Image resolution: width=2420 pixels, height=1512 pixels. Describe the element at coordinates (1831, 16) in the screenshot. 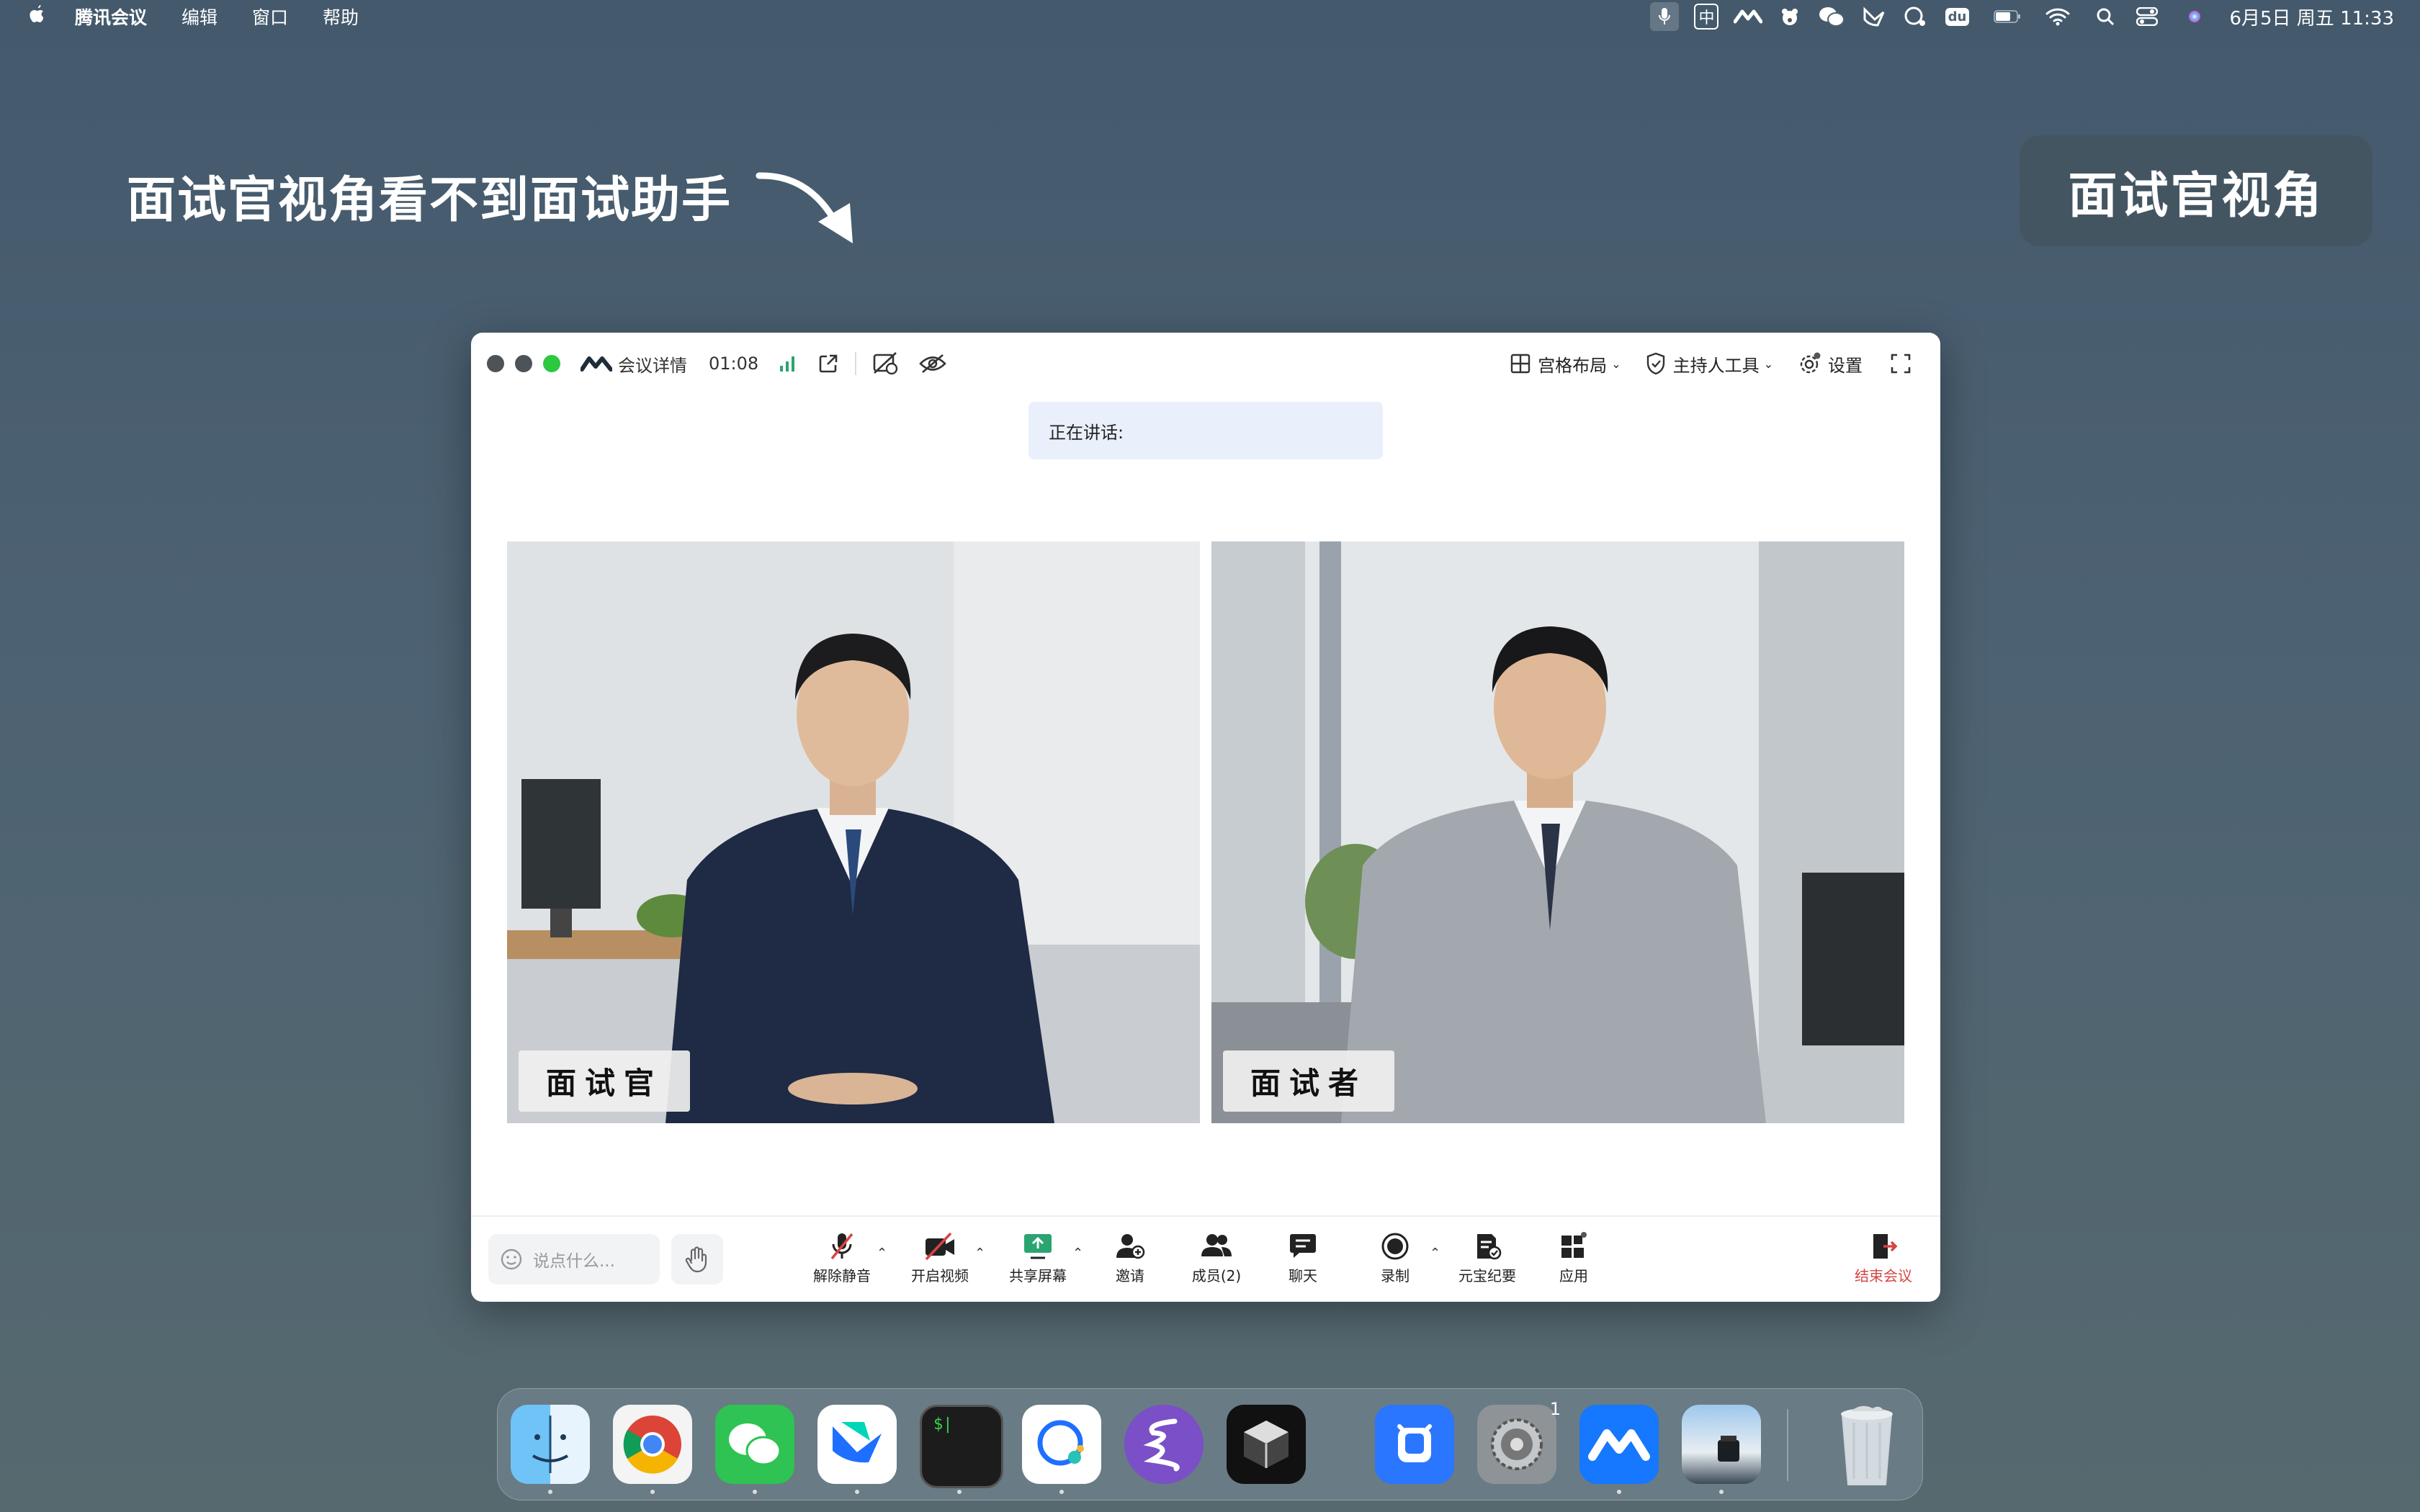

I see `wechat-icon` at that location.